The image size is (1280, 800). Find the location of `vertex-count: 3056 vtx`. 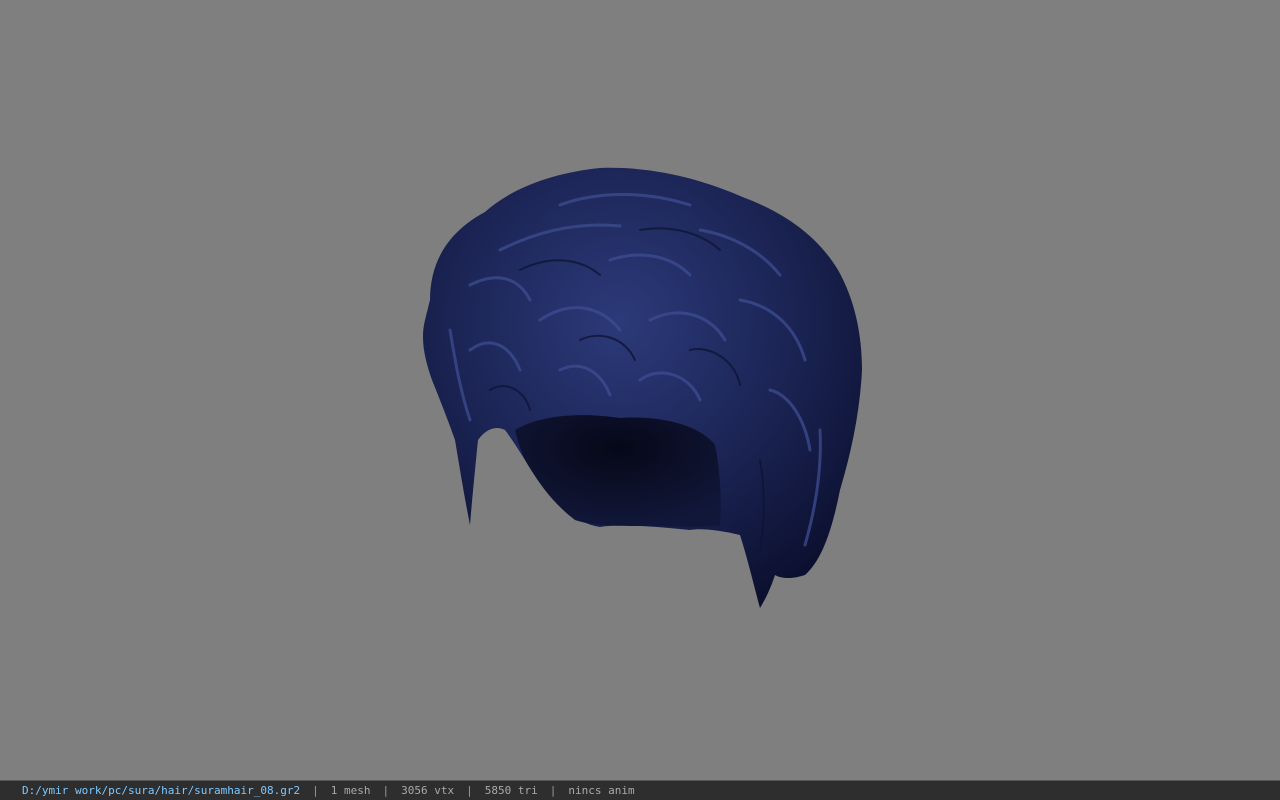

vertex-count: 3056 vtx is located at coordinates (428, 790).